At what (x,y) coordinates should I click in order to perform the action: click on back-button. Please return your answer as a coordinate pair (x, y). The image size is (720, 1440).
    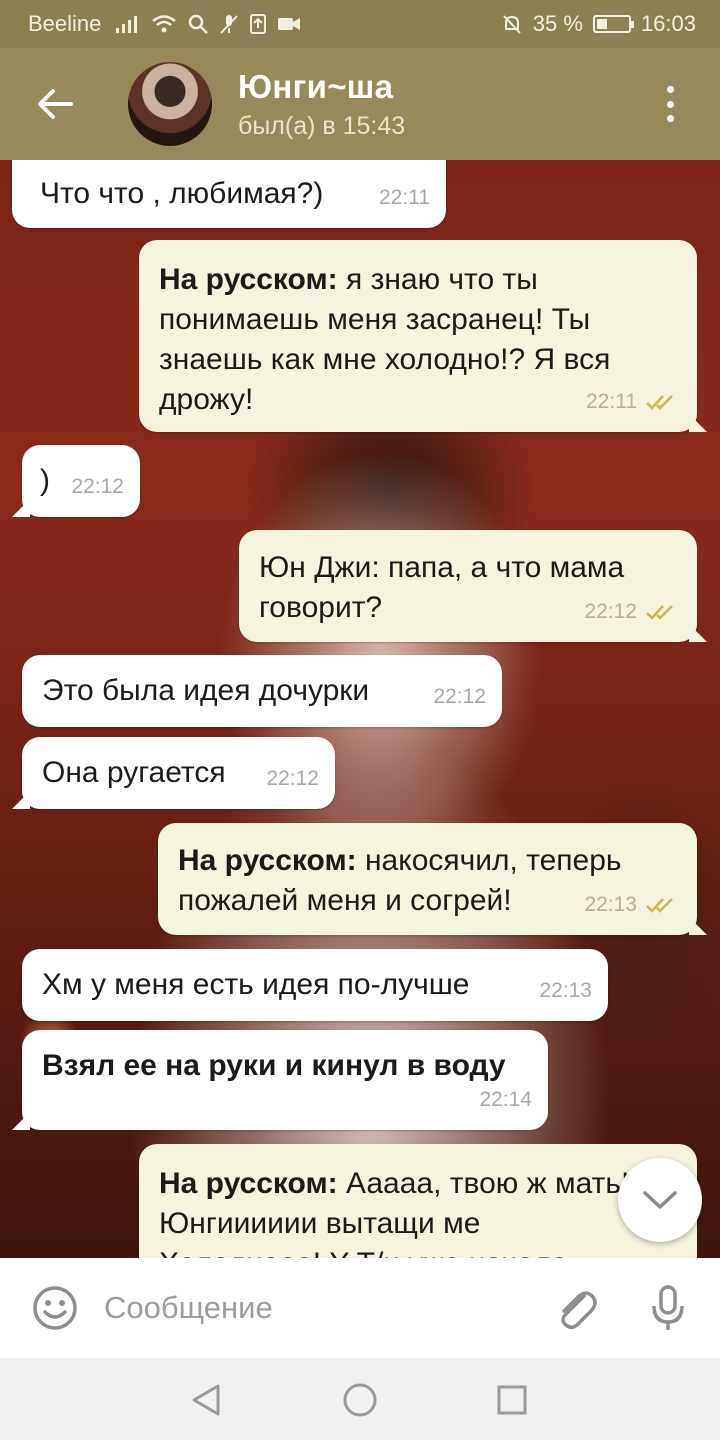
    Looking at the image, I should click on (55, 104).